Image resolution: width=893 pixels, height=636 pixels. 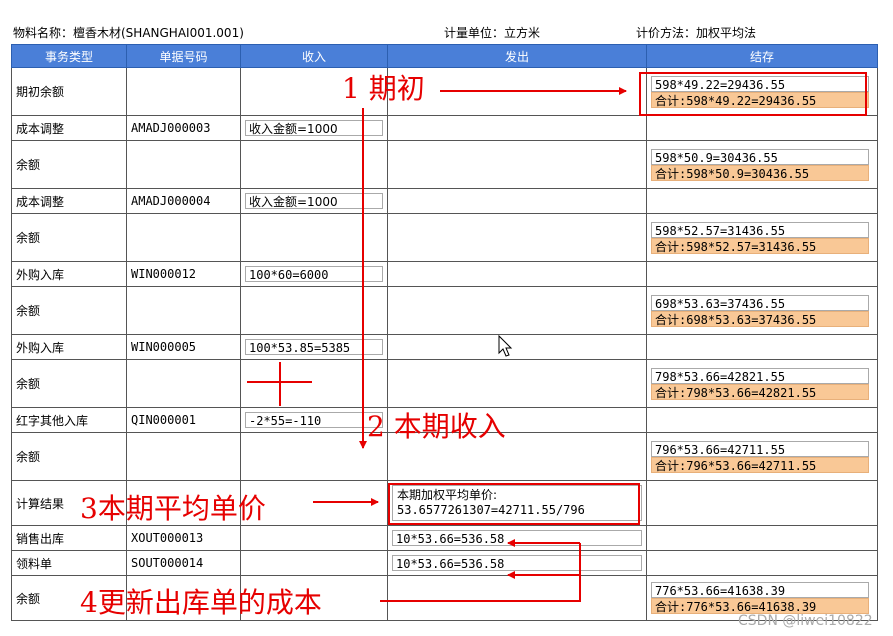 I want to click on material-name: 物料名称：檀香木材(SHANGHAI001.001), so click(x=128, y=33).